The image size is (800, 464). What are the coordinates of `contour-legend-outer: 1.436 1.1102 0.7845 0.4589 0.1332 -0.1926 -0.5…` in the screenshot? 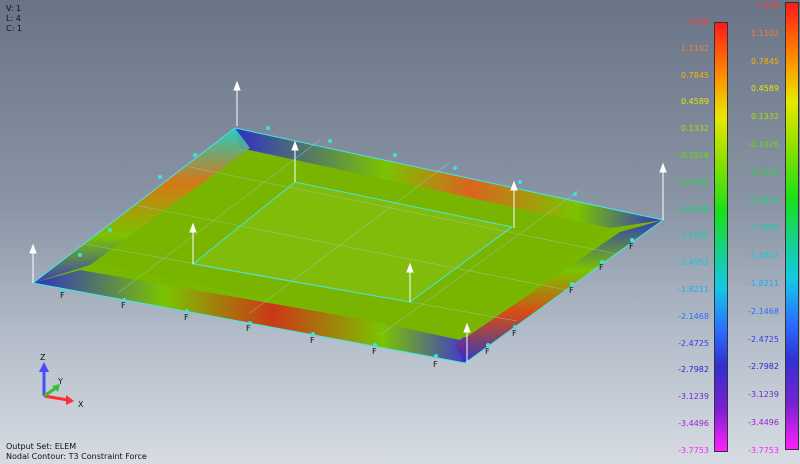 It's located at (767, 232).